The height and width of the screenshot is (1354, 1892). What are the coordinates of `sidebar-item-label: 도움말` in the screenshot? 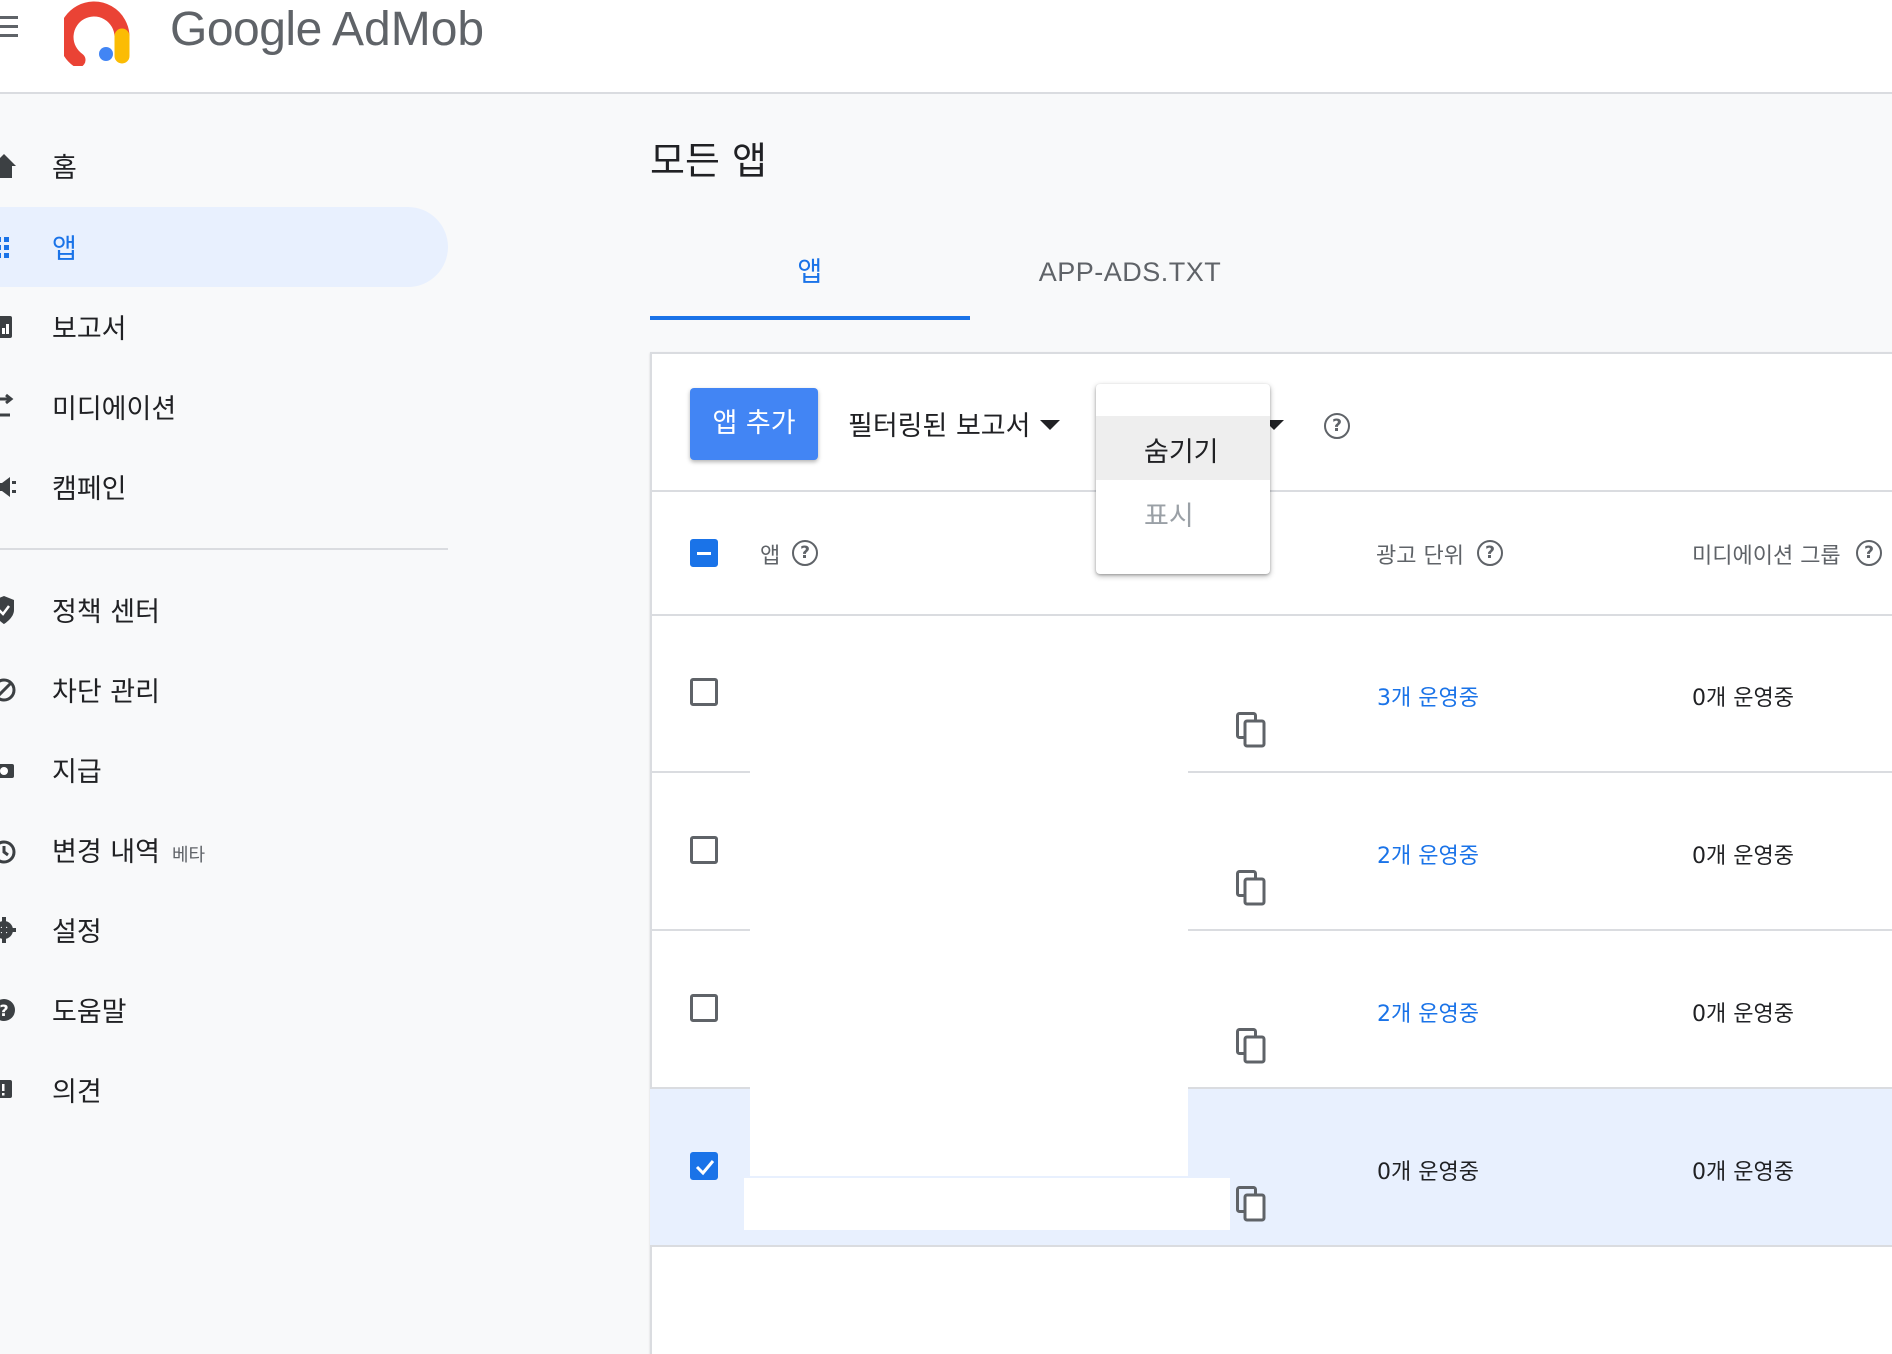 It's located at (89, 1012).